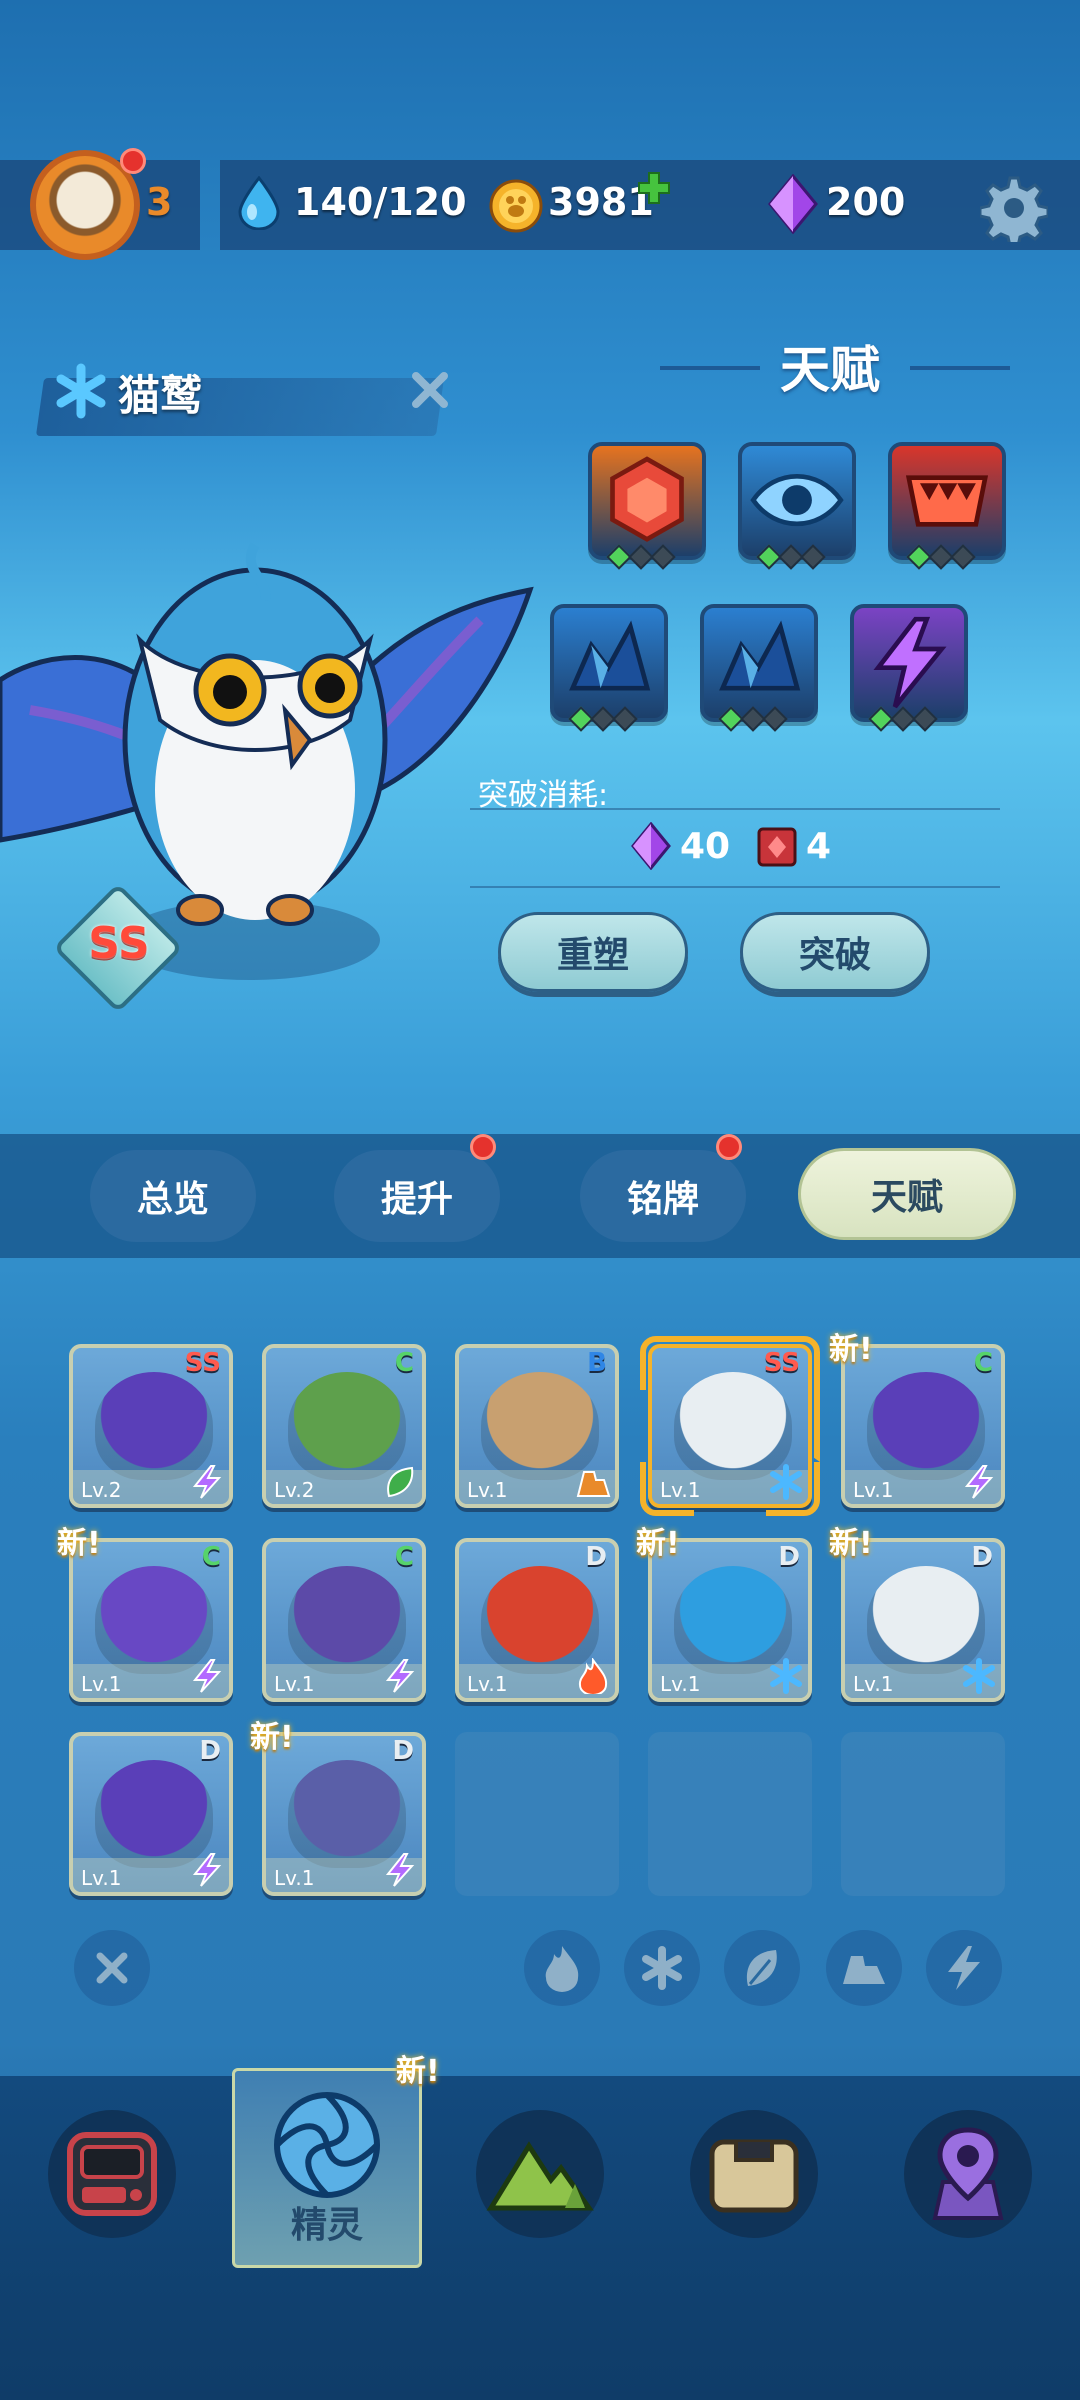 The width and height of the screenshot is (1080, 2400). Describe the element at coordinates (735, 887) in the screenshot. I see `cost-divider-bottom` at that location.